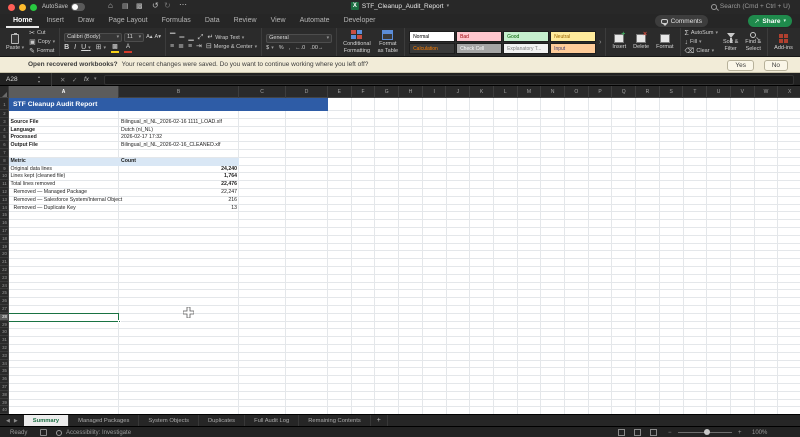  What do you see at coordinates (190, 37) in the screenshot?
I see `align-bottom-icon: ▁` at bounding box center [190, 37].